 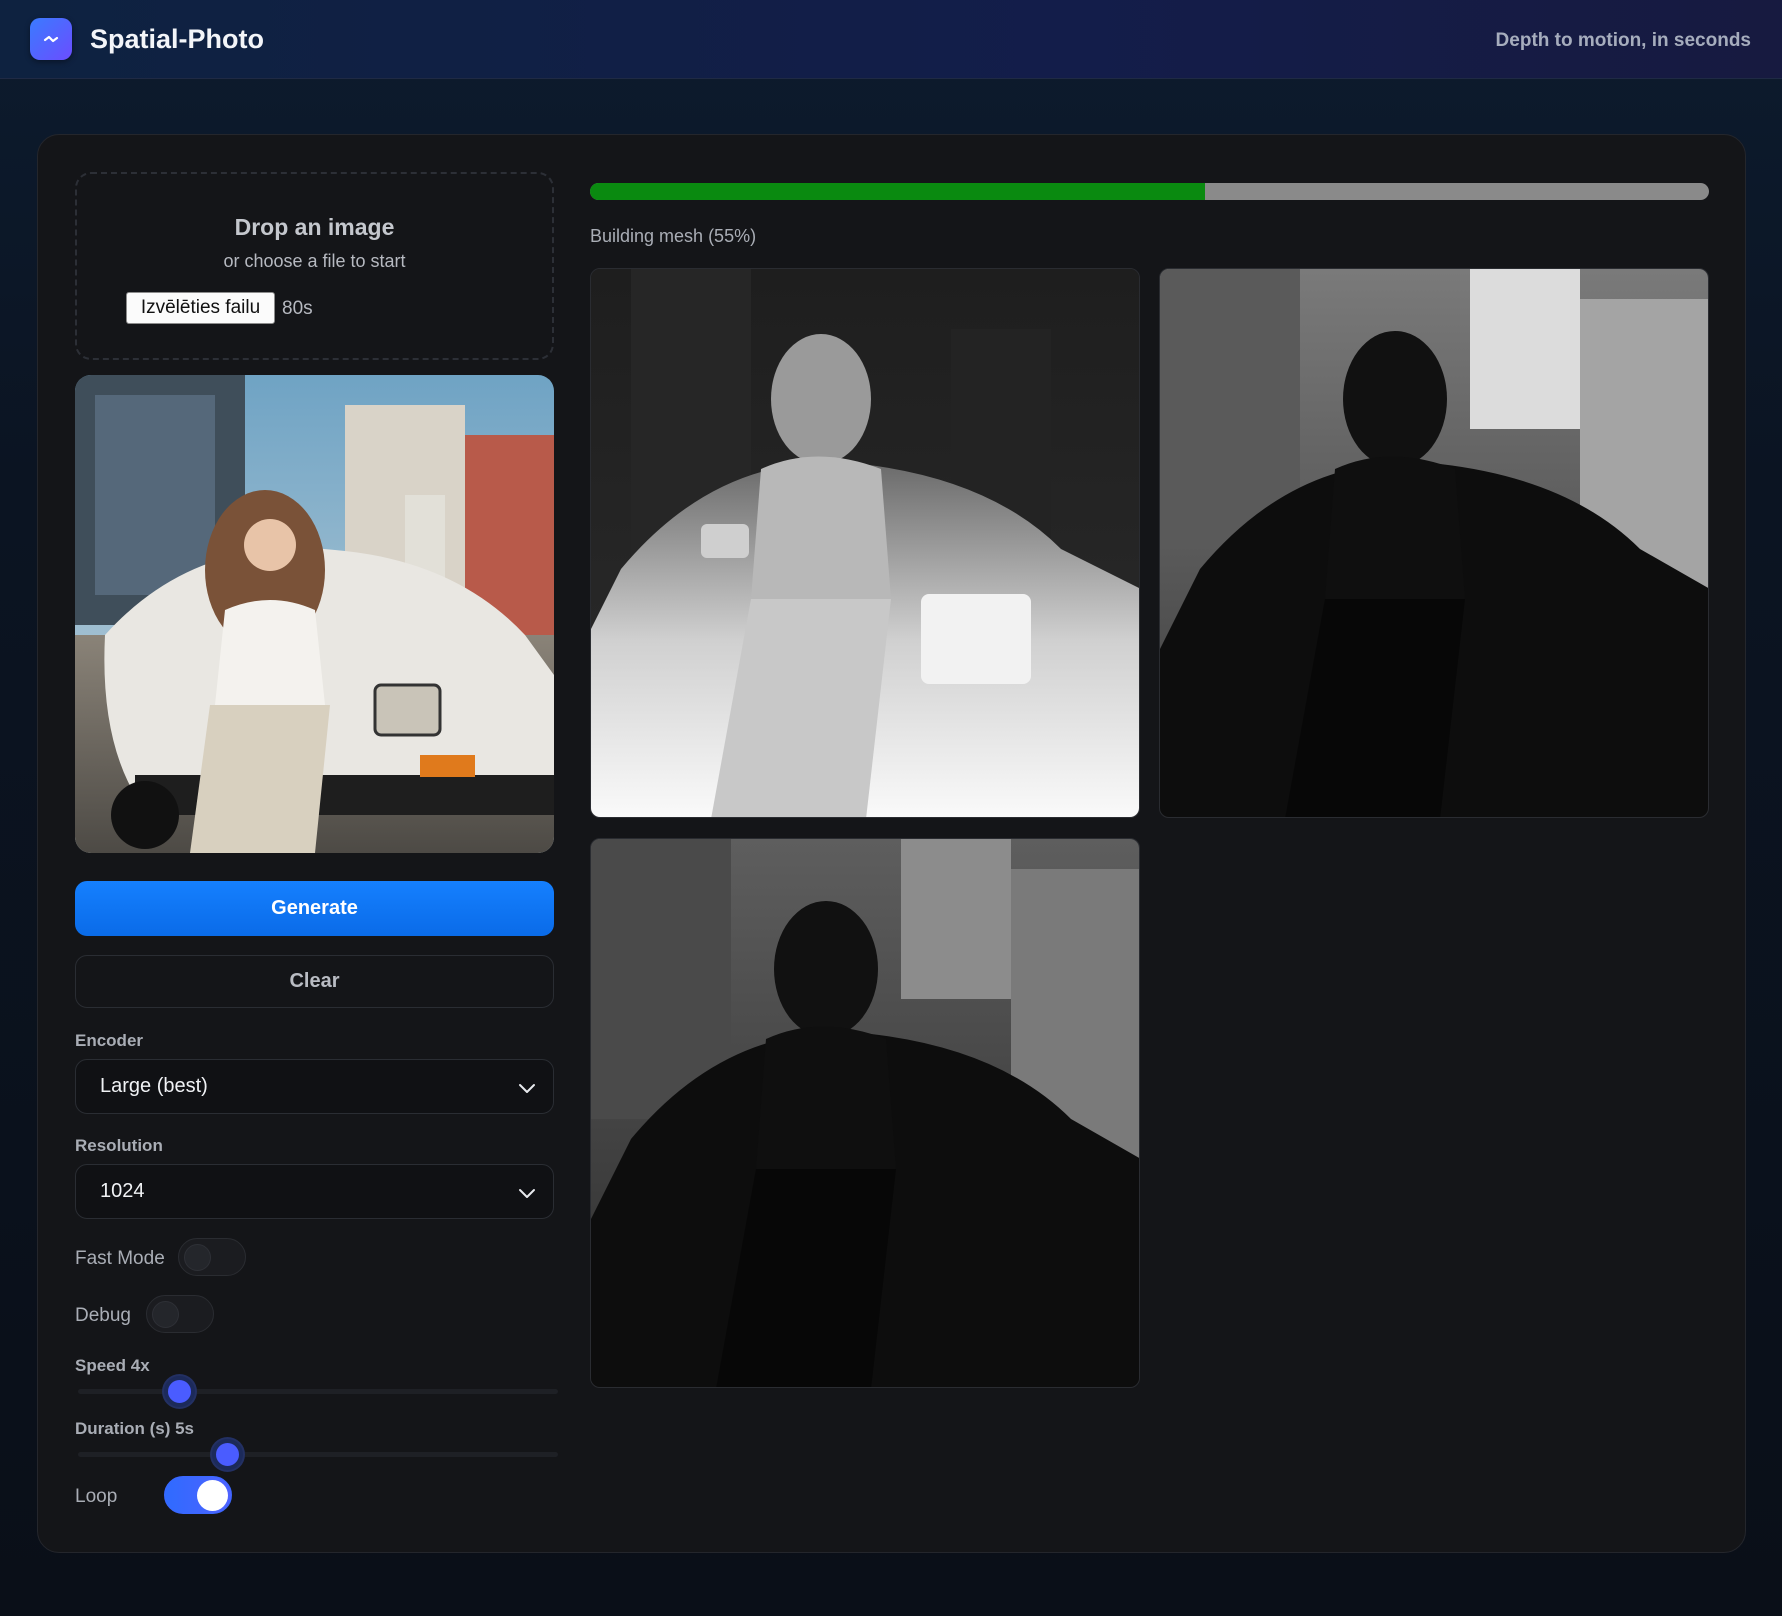 What do you see at coordinates (179, 1391) in the screenshot?
I see `speed-slider-thumb` at bounding box center [179, 1391].